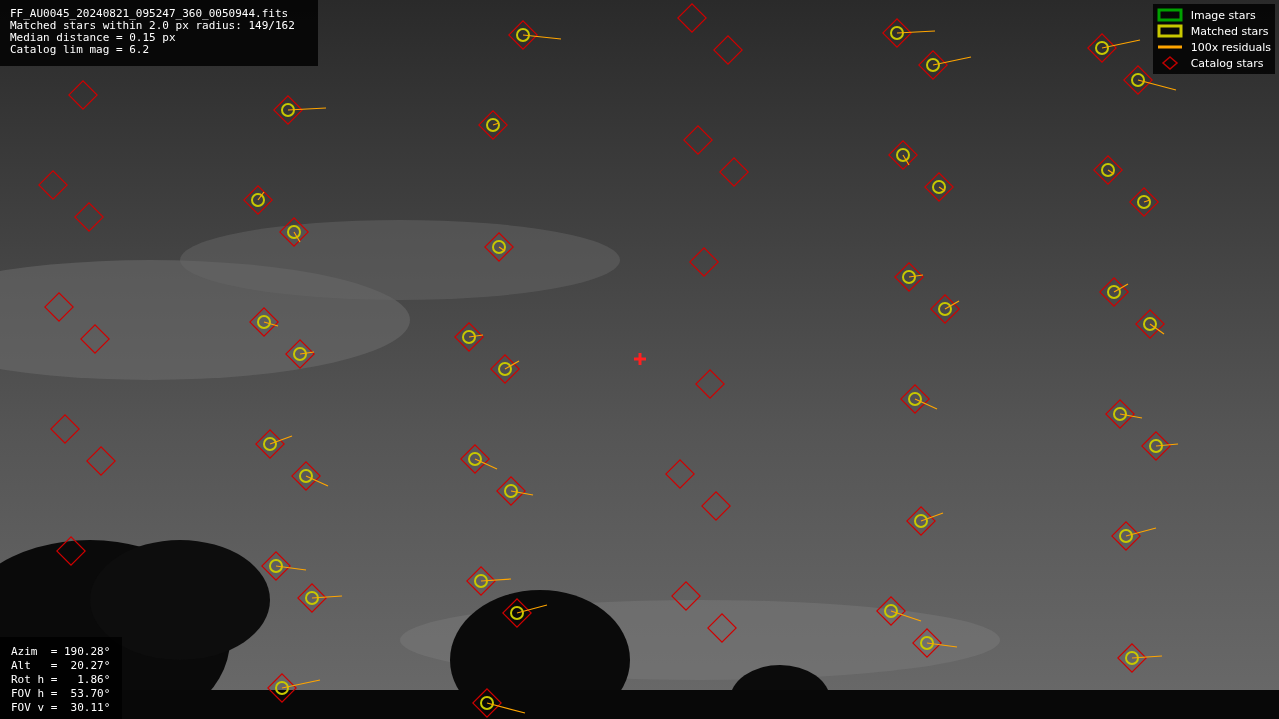  I want to click on info-text: FF_AU0045_20240821_095247_360_0050944.fits, so click(150, 14).